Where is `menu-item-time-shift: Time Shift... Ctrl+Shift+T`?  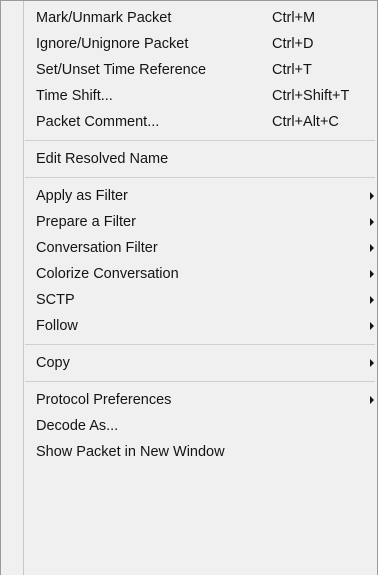 menu-item-time-shift: Time Shift... Ctrl+Shift+T is located at coordinates (189, 96).